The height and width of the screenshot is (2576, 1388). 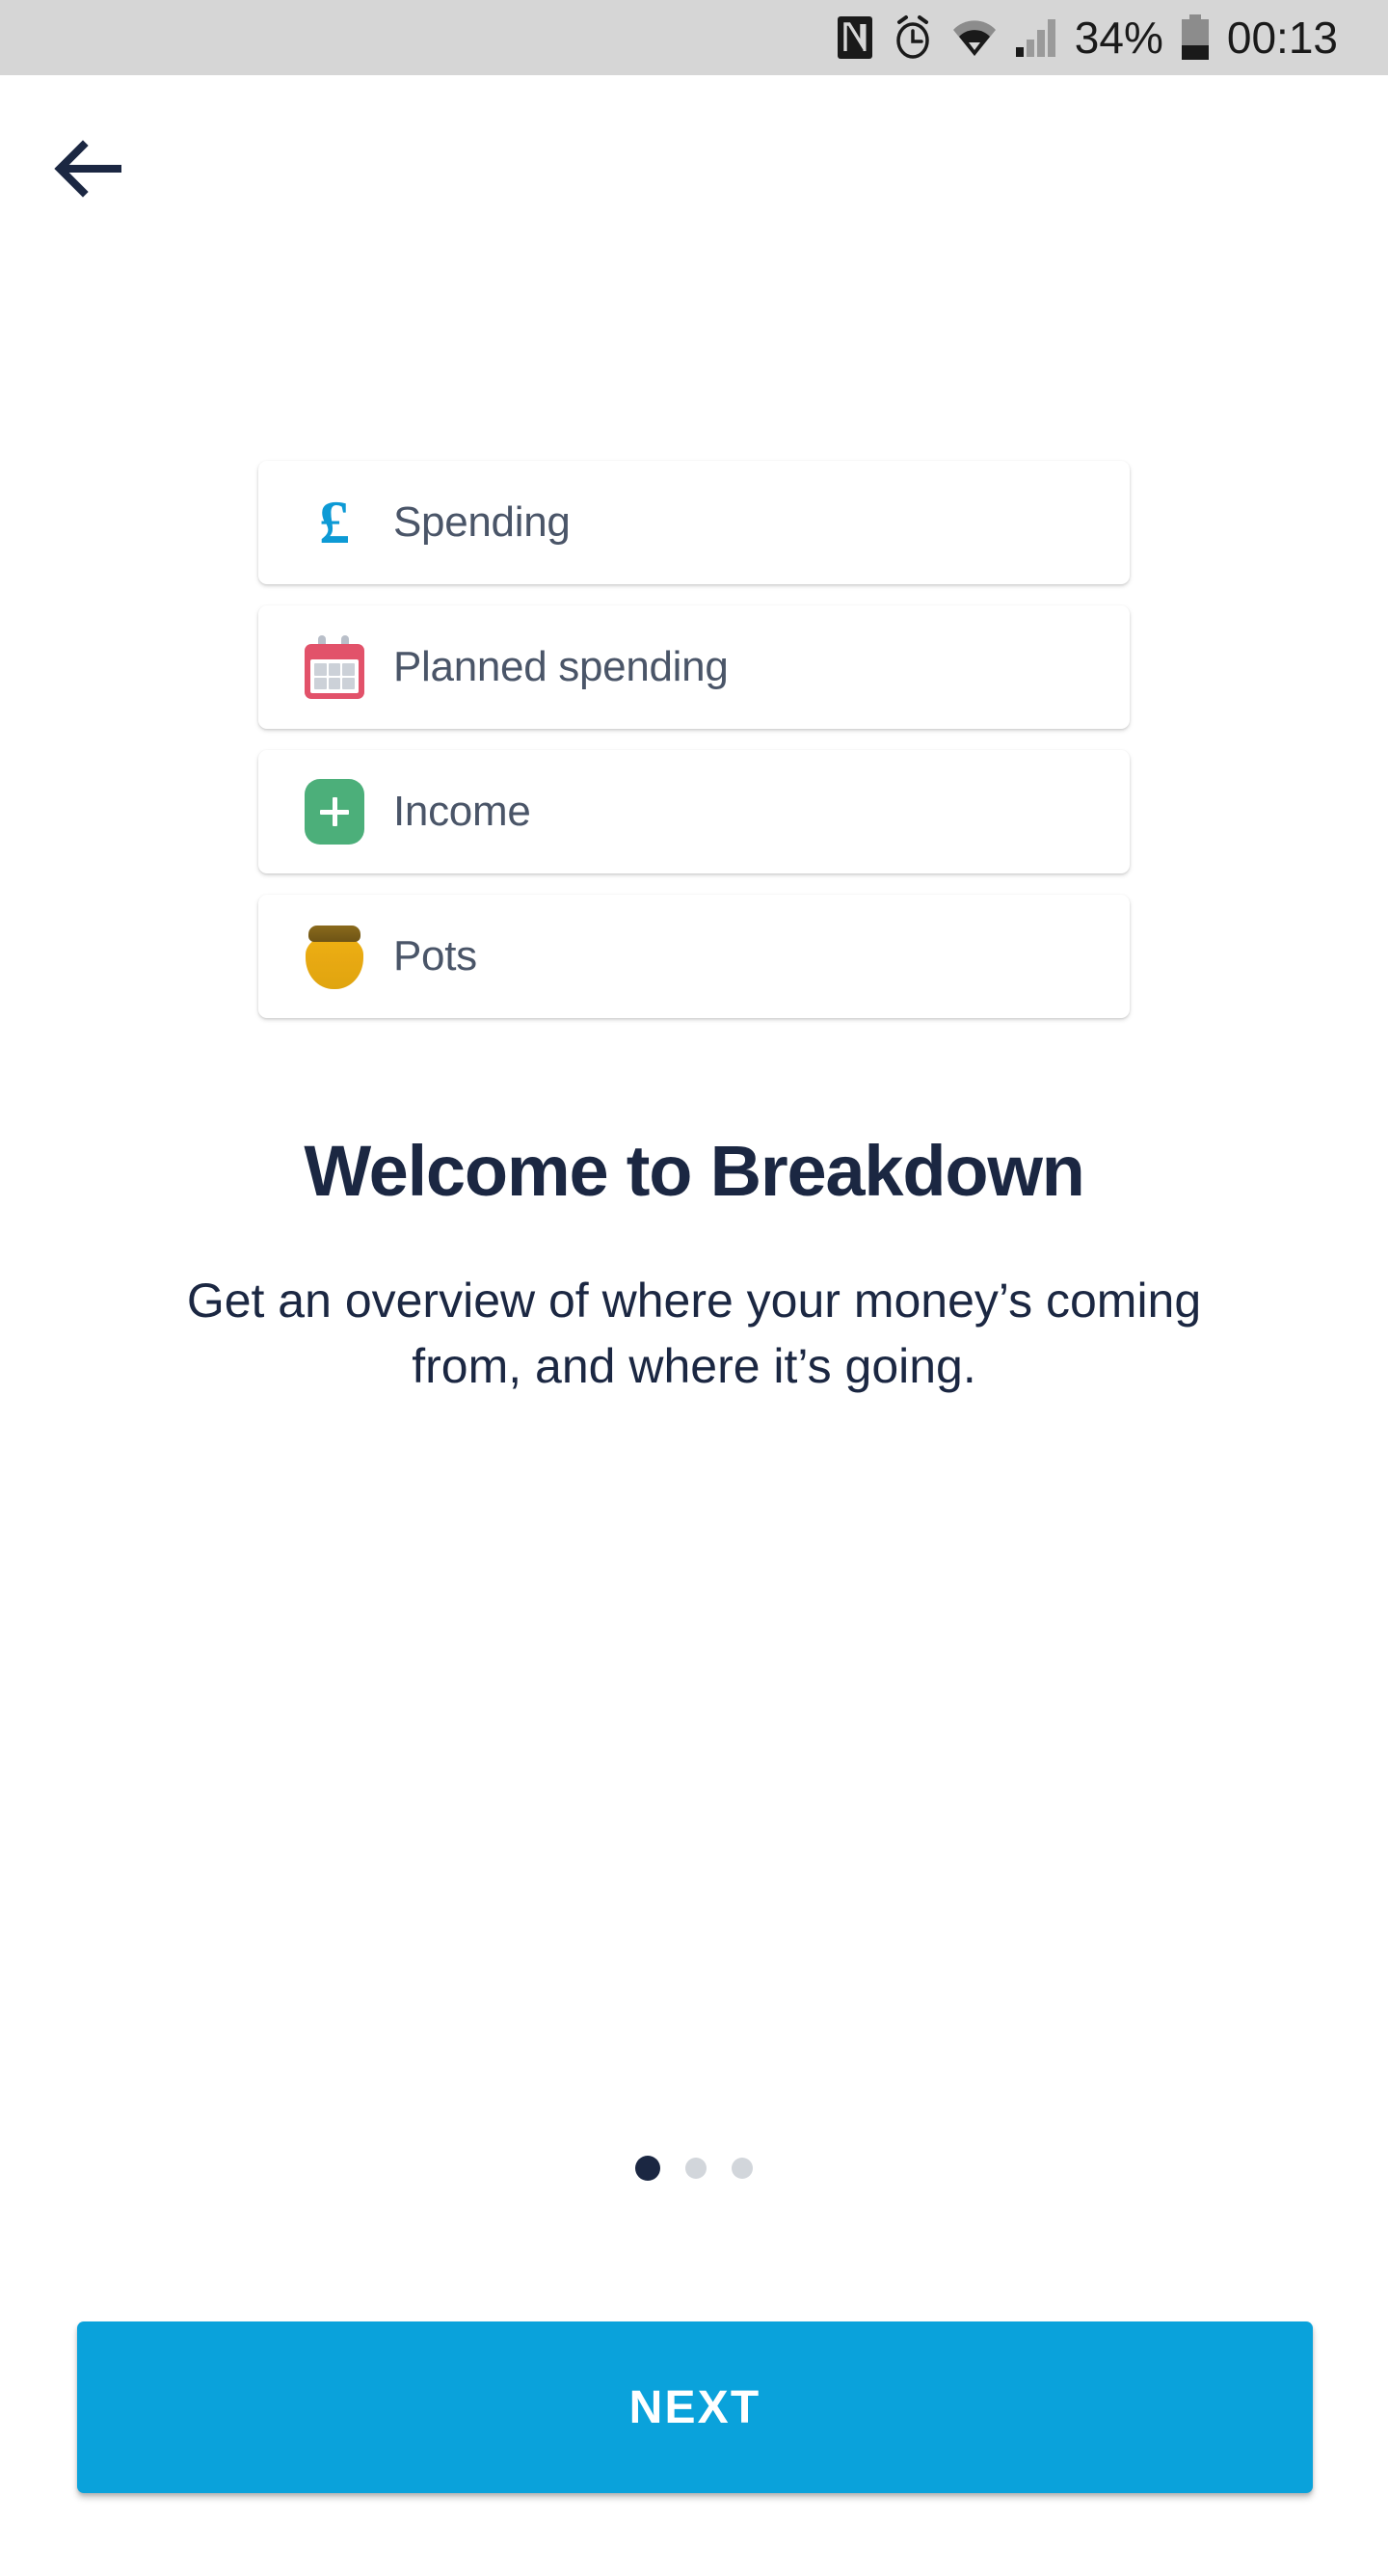 I want to click on feature-card-planned-spending: Planned spending, so click(x=694, y=667).